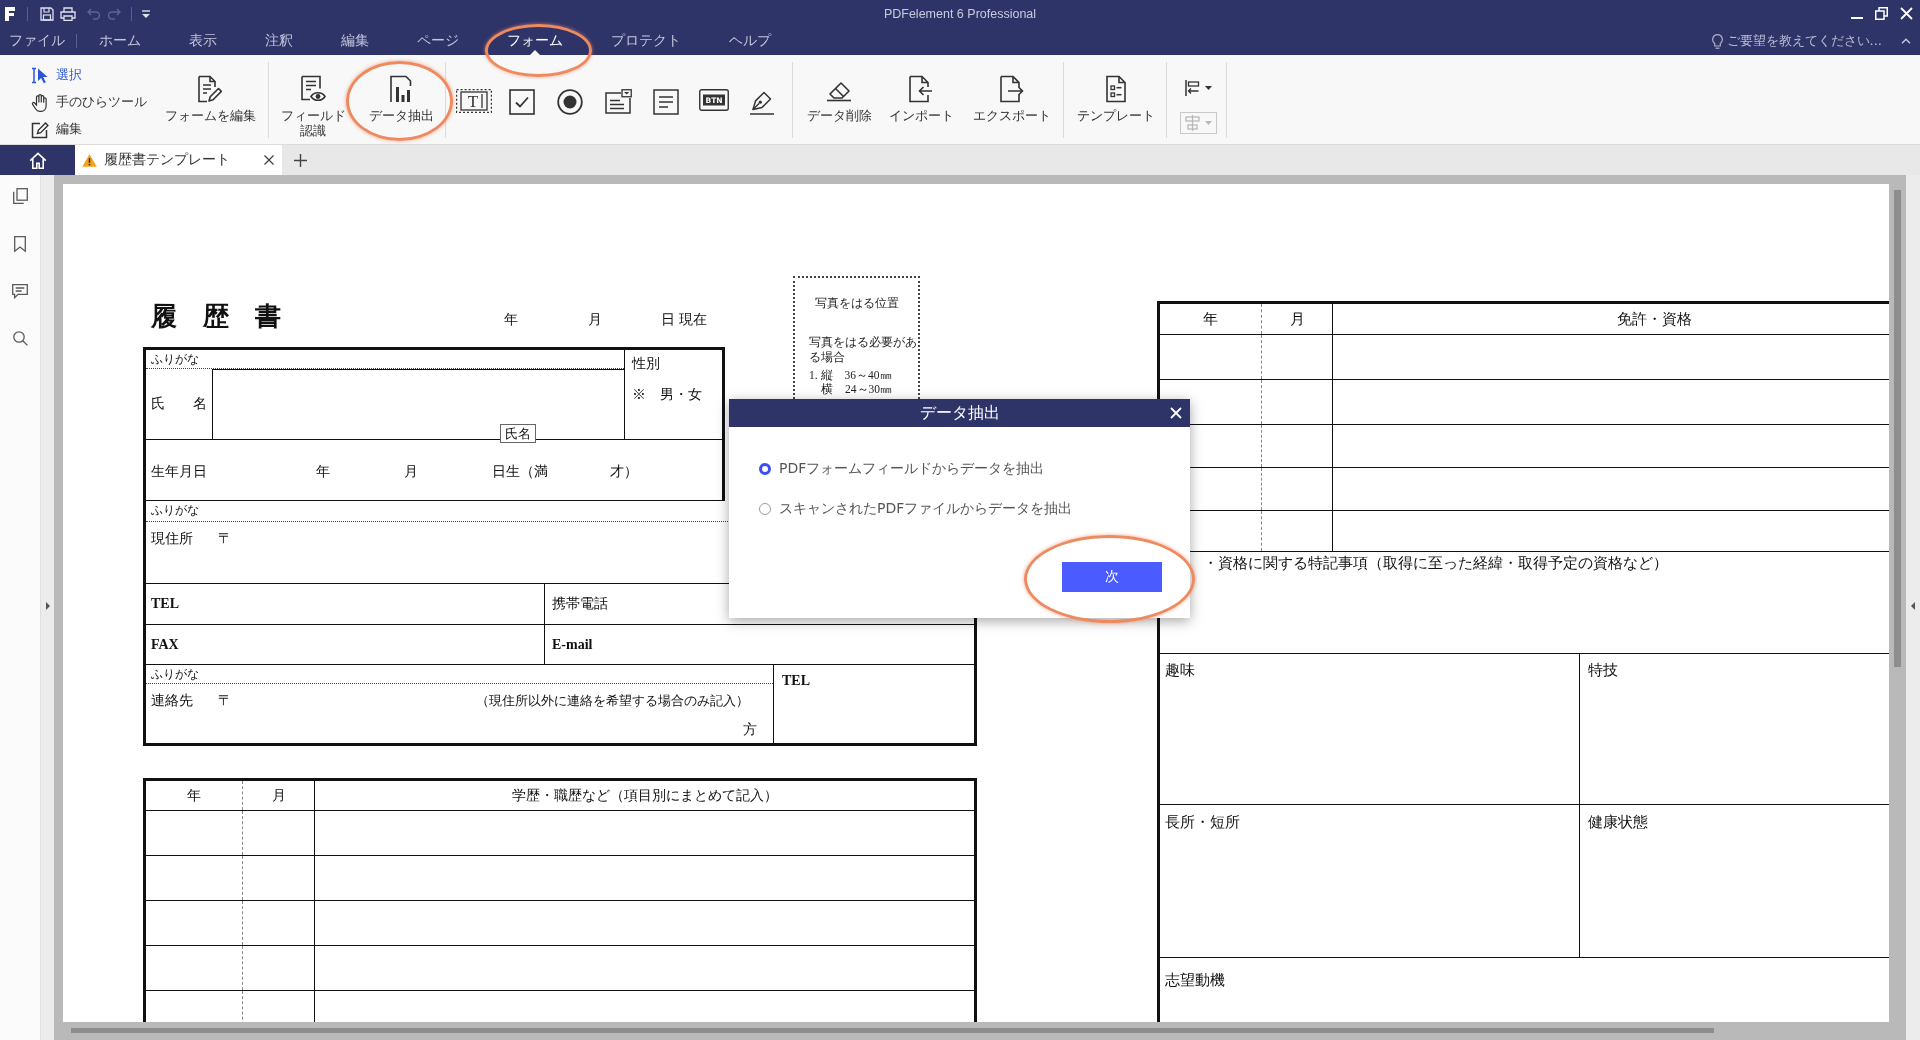 The image size is (1920, 1040). I want to click on edit-icon, so click(40, 129).